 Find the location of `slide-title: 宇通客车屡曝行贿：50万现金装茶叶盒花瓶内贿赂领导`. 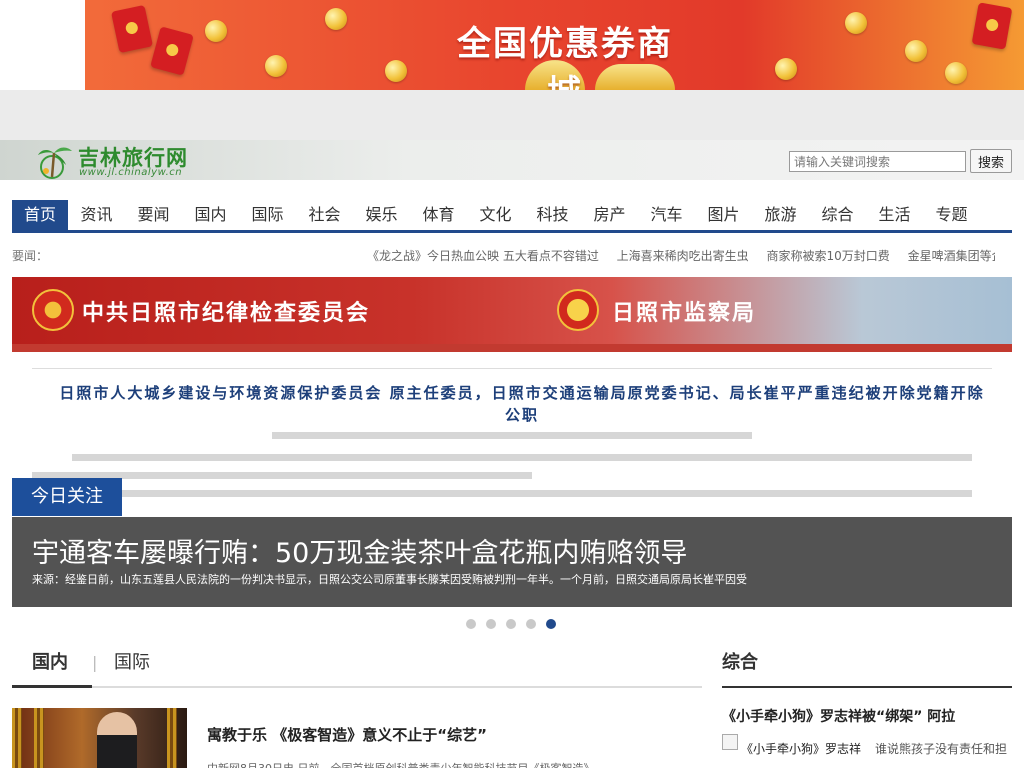

slide-title: 宇通客车屡曝行贿：50万现金装茶叶盒花瓶内贿赂领导 is located at coordinates (359, 550).